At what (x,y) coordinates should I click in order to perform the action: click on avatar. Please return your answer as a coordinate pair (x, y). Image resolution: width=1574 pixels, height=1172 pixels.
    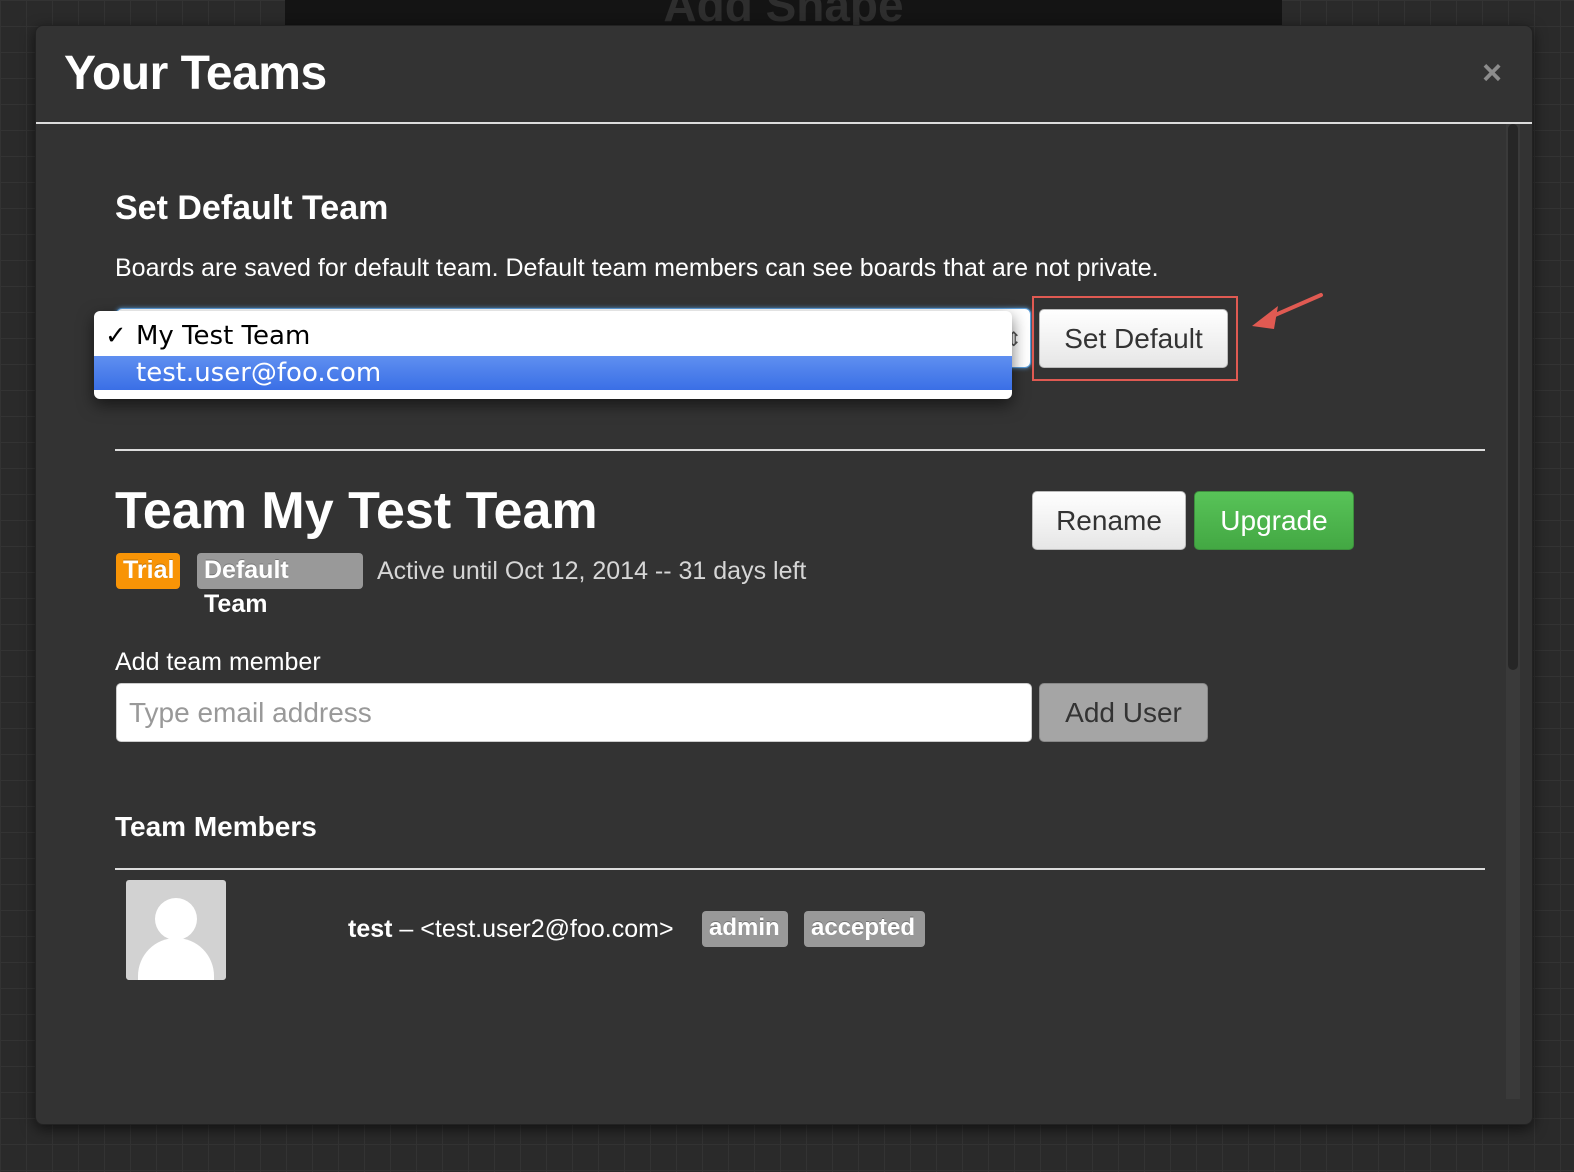
    Looking at the image, I should click on (176, 930).